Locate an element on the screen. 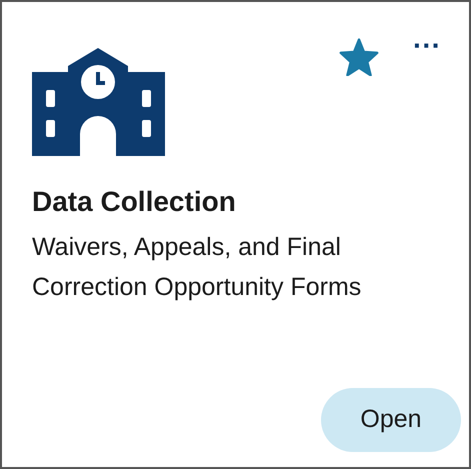 The width and height of the screenshot is (471, 469). open-button: Open is located at coordinates (391, 420).